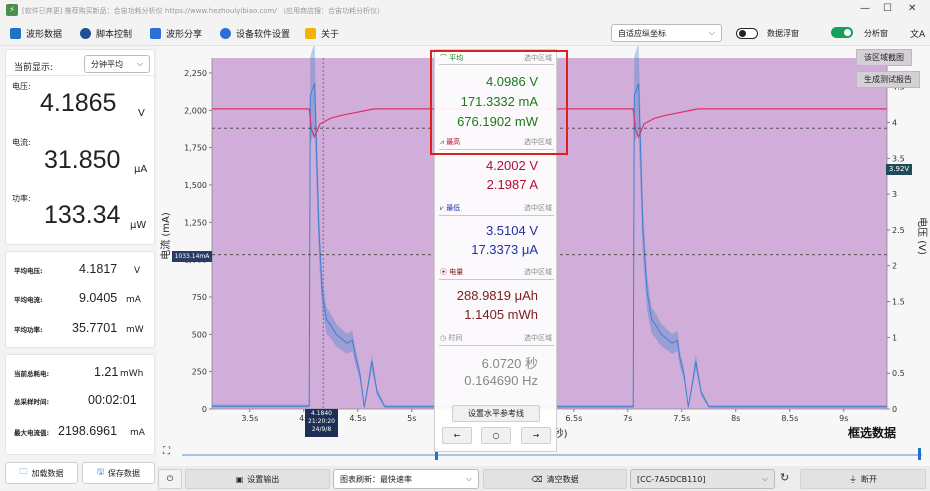 This screenshot has height=491, width=930. What do you see at coordinates (496, 435) in the screenshot?
I see `nav-center-button: ○` at bounding box center [496, 435].